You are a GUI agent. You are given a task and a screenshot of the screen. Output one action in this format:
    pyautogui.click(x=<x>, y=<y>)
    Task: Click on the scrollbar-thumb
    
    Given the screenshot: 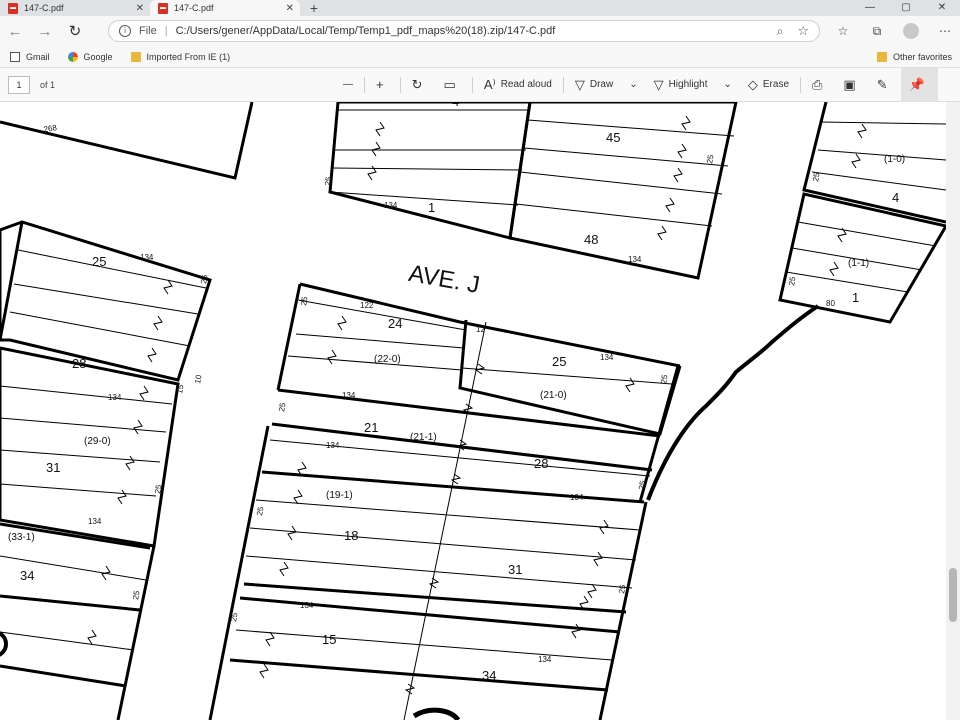 What is the action you would take?
    pyautogui.click(x=953, y=595)
    